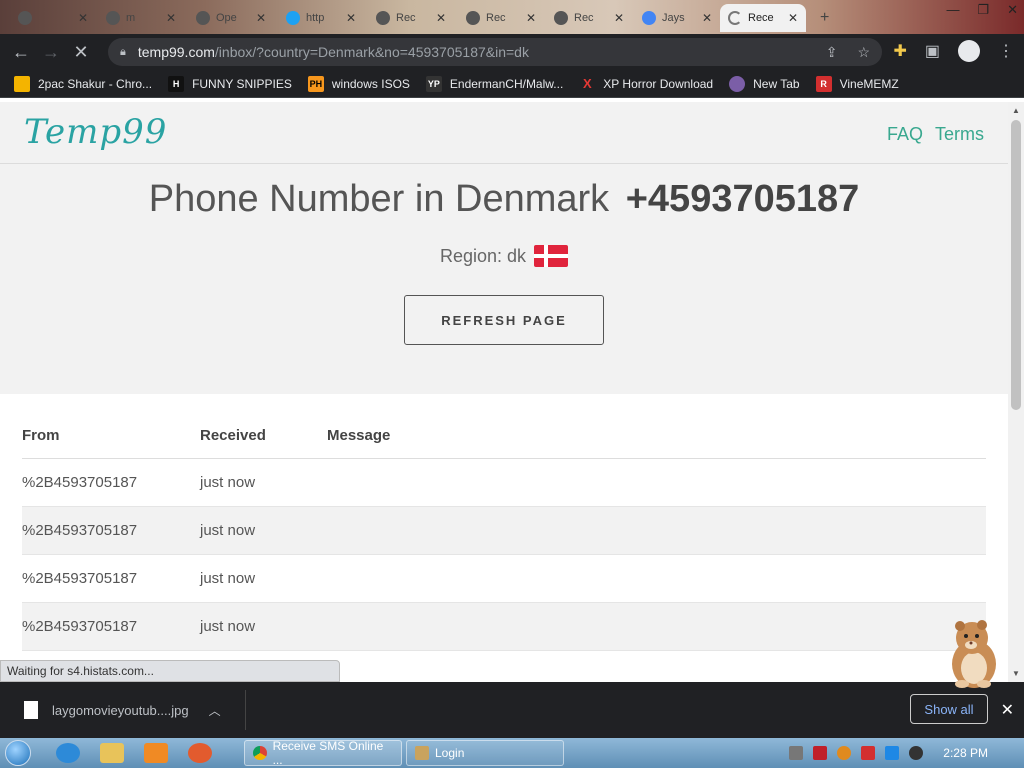 This screenshot has height=768, width=1024. I want to click on browser-tab: Jays ✕, so click(677, 18).